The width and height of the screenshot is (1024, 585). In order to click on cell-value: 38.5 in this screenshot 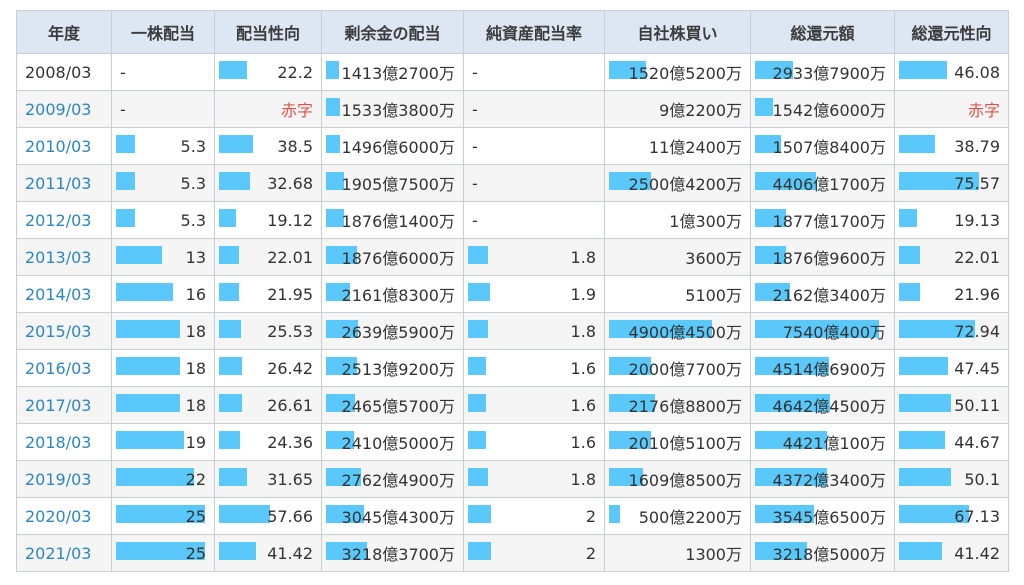, I will do `click(295, 146)`.